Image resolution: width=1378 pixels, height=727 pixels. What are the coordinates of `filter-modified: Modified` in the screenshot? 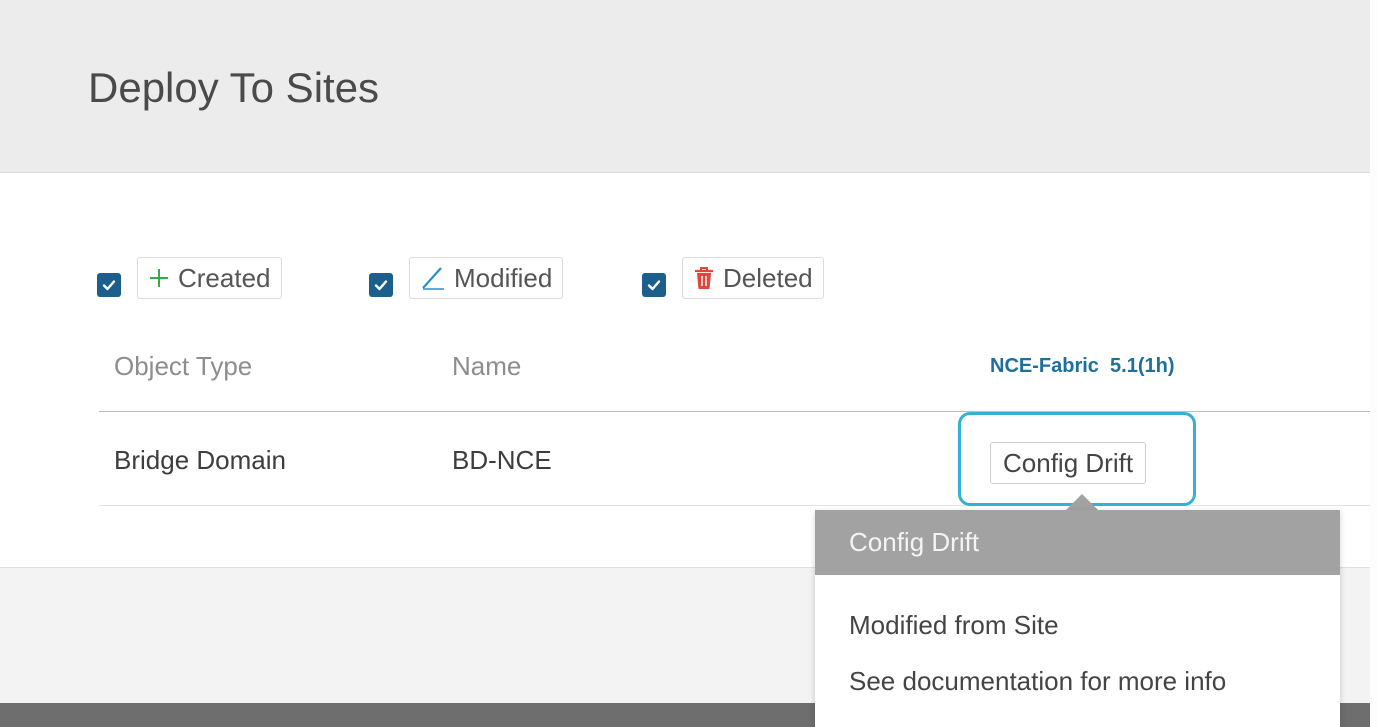 It's located at (466, 278).